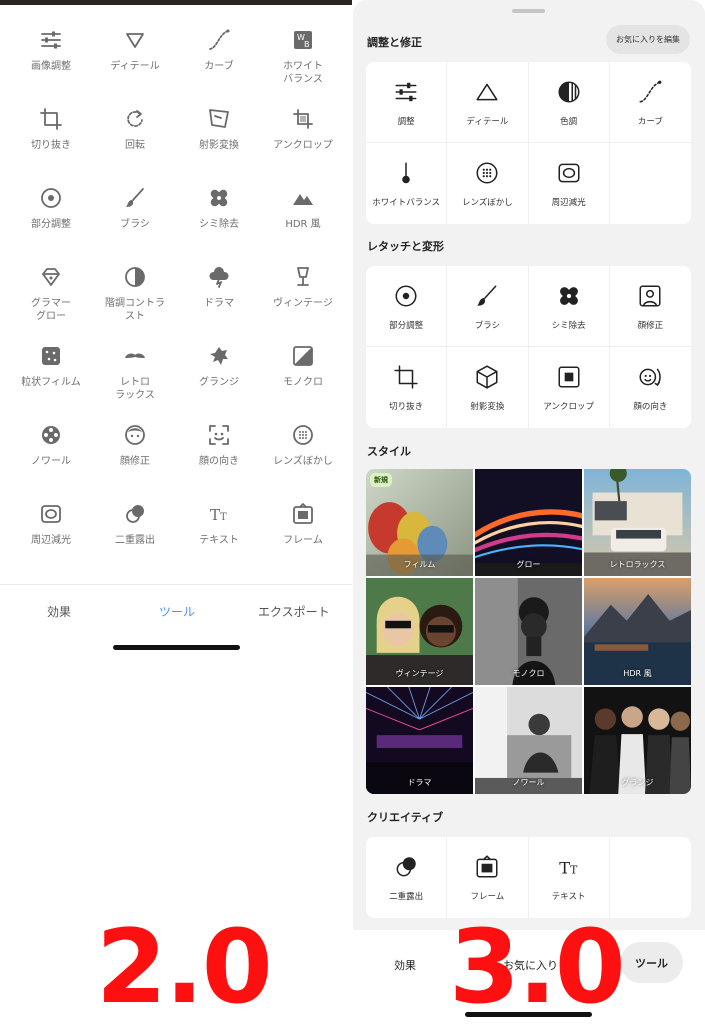 The image size is (705, 1024). Describe the element at coordinates (406, 173) in the screenshot. I see `thermometer-icon` at that location.